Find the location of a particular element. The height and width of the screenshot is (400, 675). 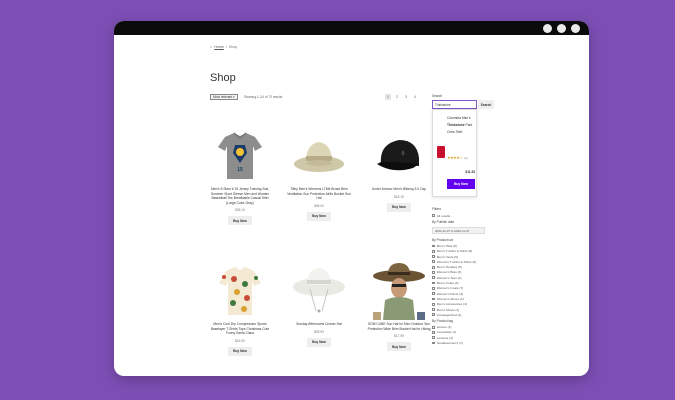

filter-option-label: menswhite (1) is located at coordinates (446, 332).